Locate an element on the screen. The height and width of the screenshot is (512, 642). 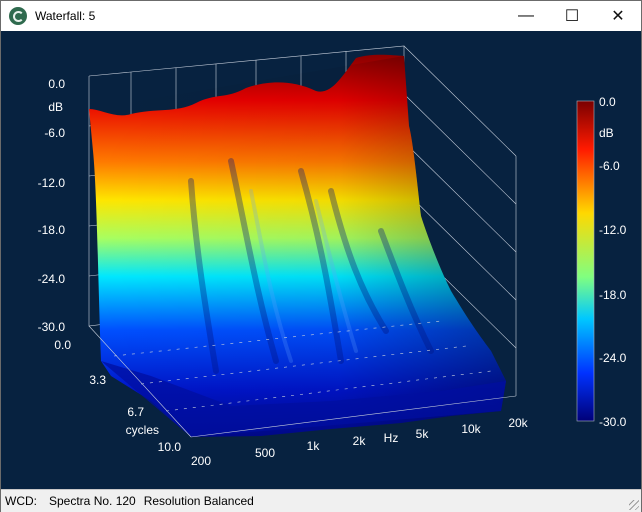
x-tick-label: 20k is located at coordinates (518, 423).